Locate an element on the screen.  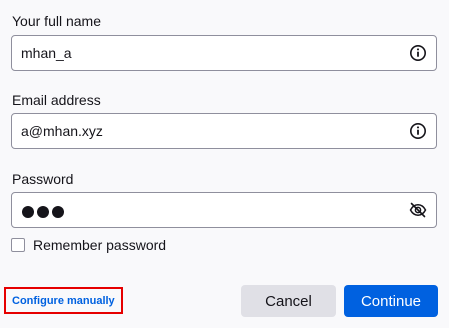
email-value: a@mhan.xyz is located at coordinates (62, 131).